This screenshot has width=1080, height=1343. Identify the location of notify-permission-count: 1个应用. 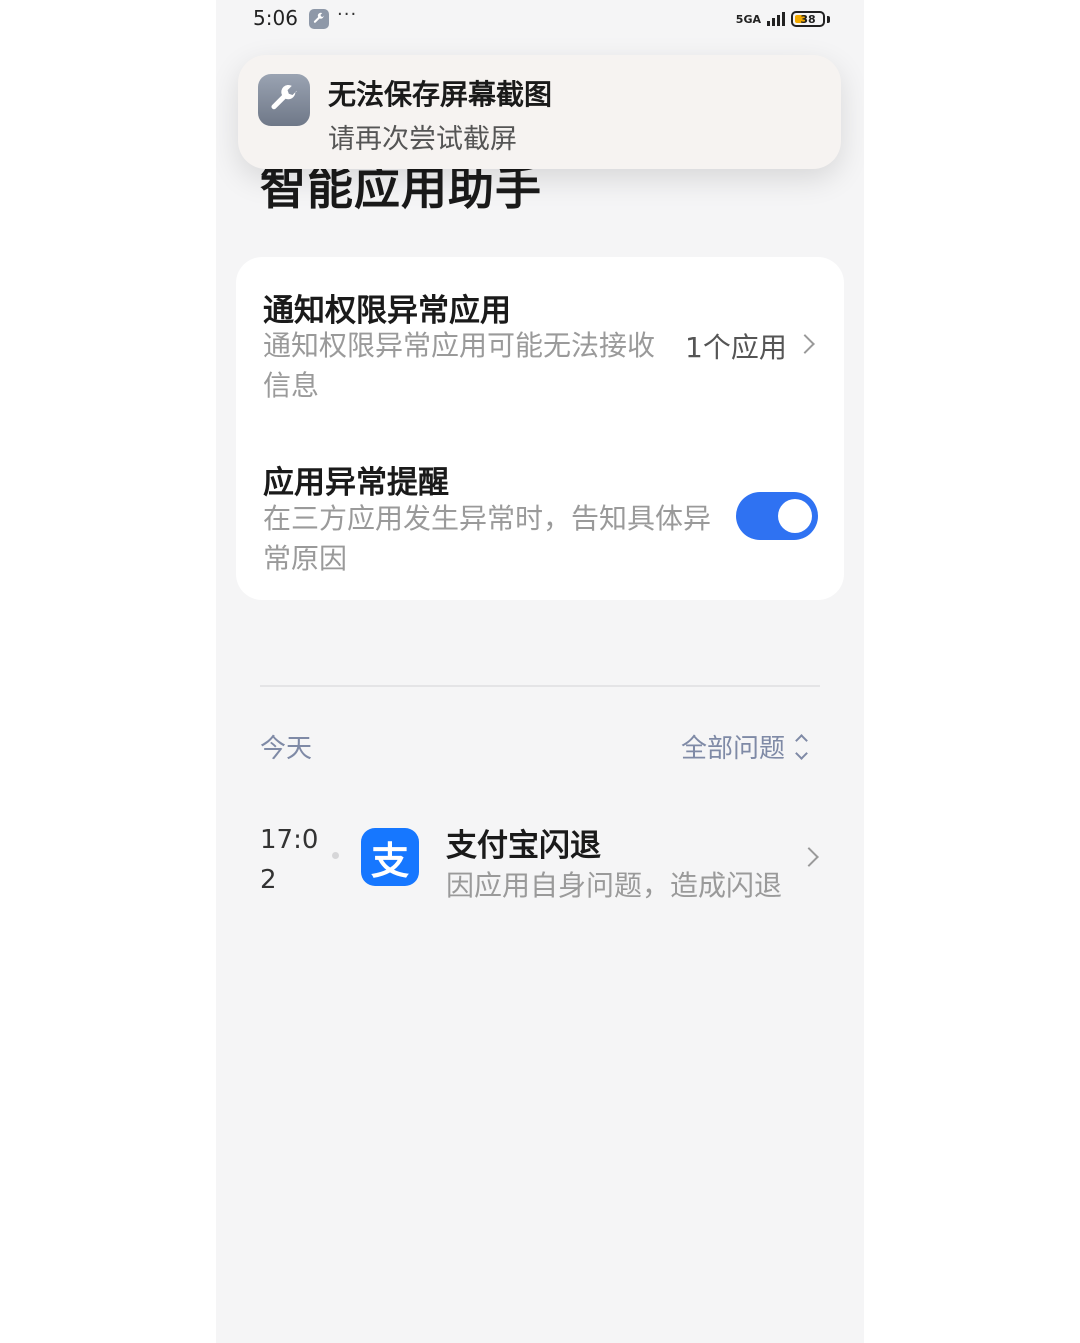
(736, 347).